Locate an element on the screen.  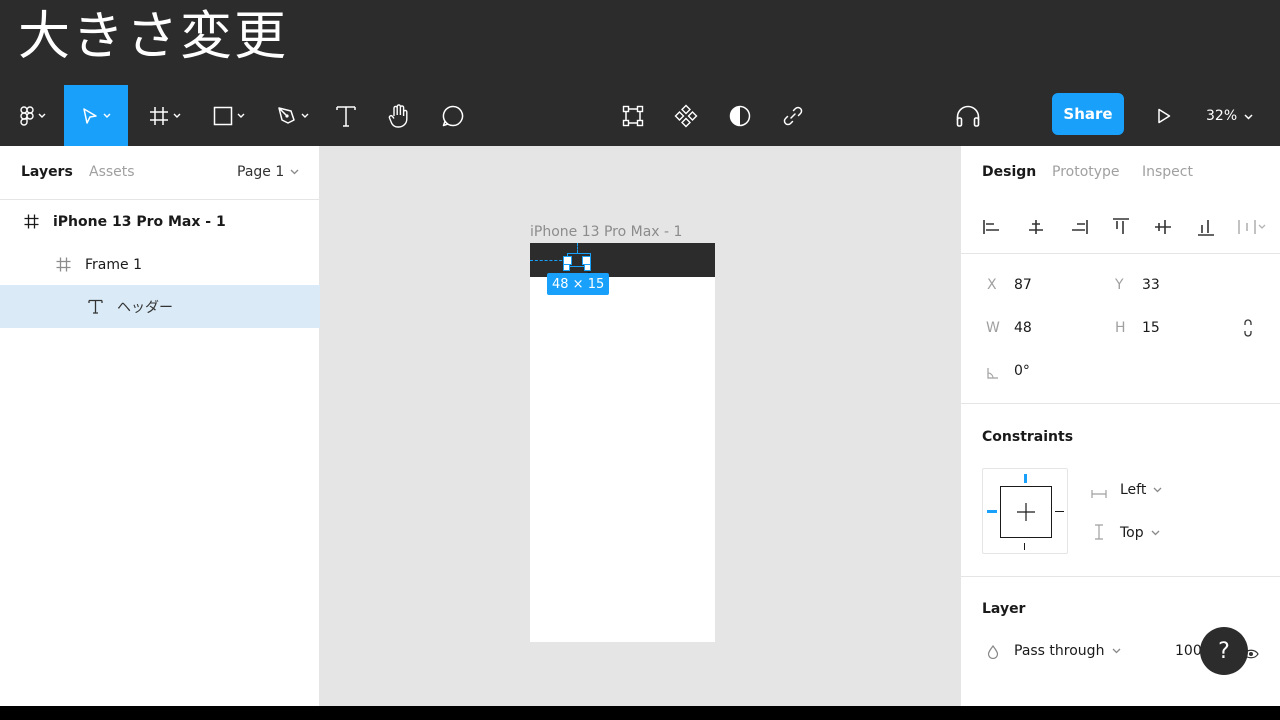
blend-mode-dropdown: Pass through is located at coordinates (1067, 651).